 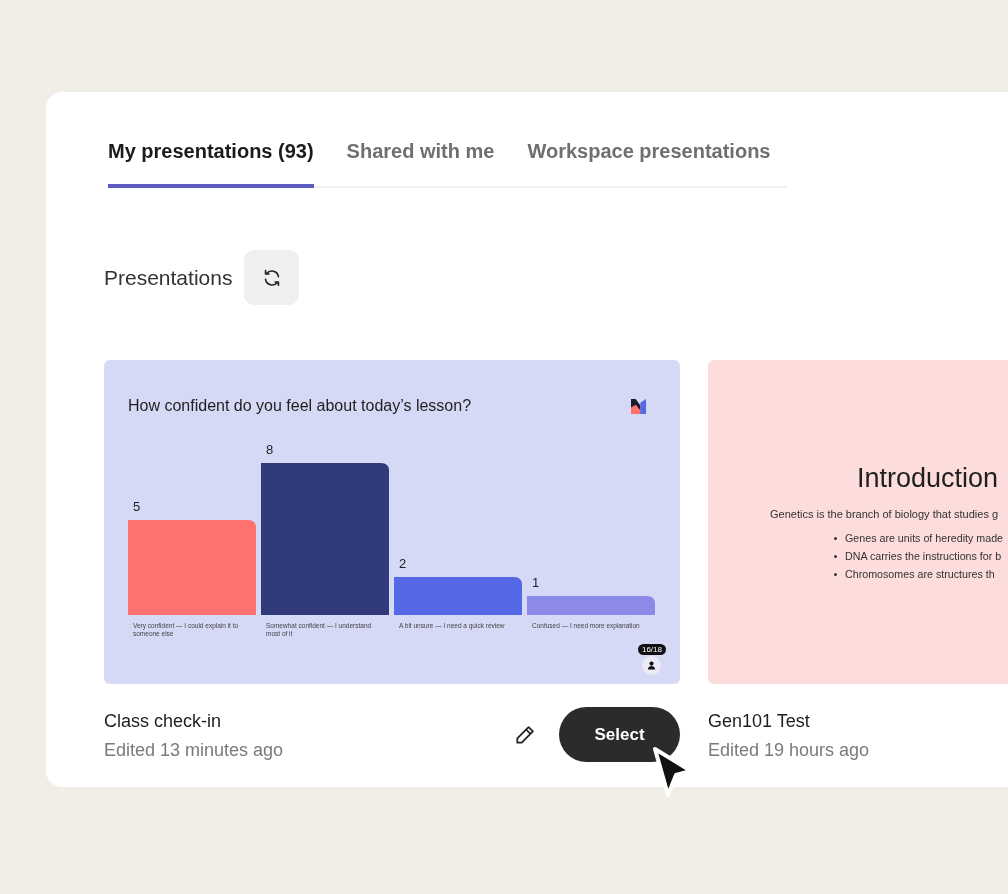 I want to click on tab: Workspace presentations, so click(x=649, y=164).